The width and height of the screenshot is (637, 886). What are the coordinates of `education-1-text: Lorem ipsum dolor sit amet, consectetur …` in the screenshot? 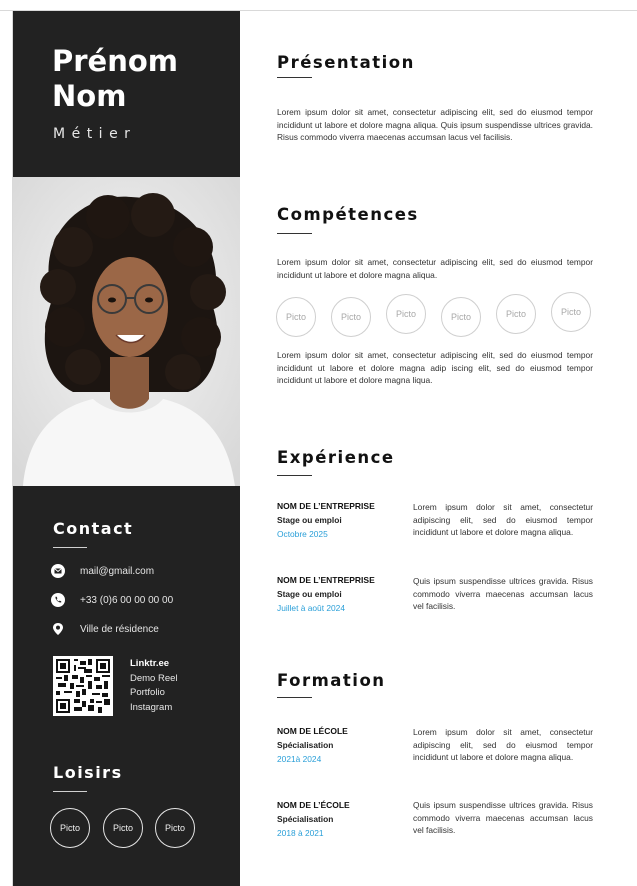 It's located at (503, 745).